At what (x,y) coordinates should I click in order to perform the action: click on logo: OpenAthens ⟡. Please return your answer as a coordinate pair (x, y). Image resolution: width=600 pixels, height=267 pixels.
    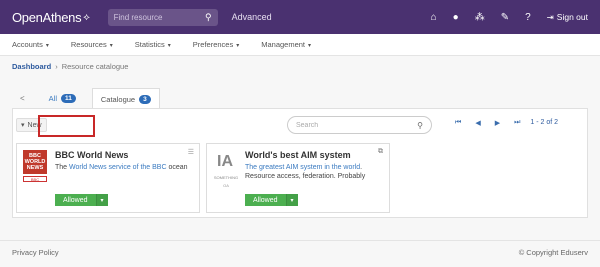
    Looking at the image, I should click on (51, 17).